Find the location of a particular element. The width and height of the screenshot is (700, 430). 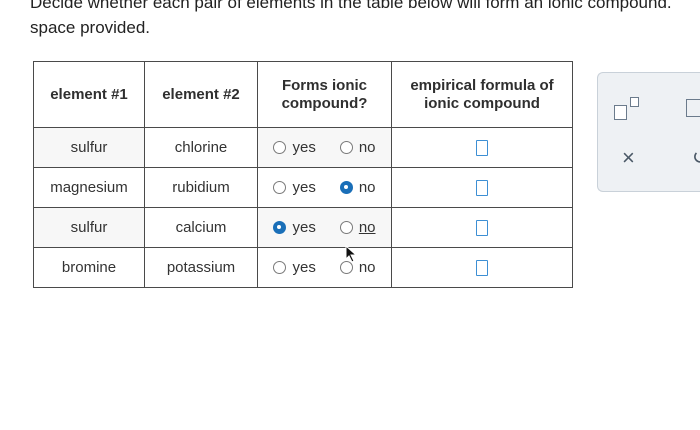

row-3-no-radio is located at coordinates (346, 227).